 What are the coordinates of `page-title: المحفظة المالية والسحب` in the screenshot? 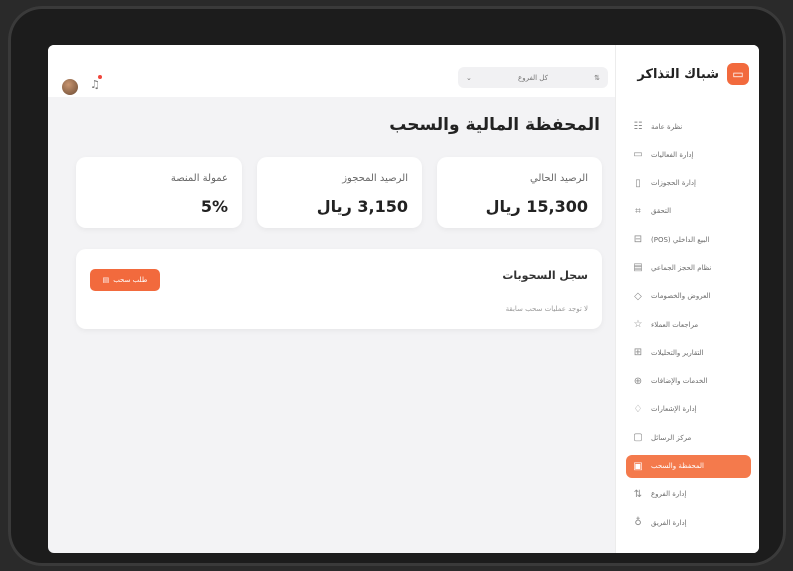 It's located at (494, 125).